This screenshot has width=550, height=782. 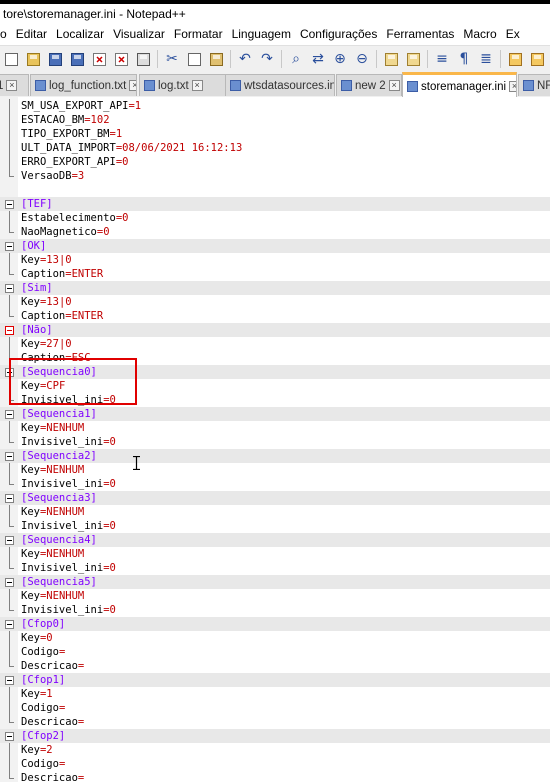 I want to click on section-name: [OK], so click(x=34, y=246).